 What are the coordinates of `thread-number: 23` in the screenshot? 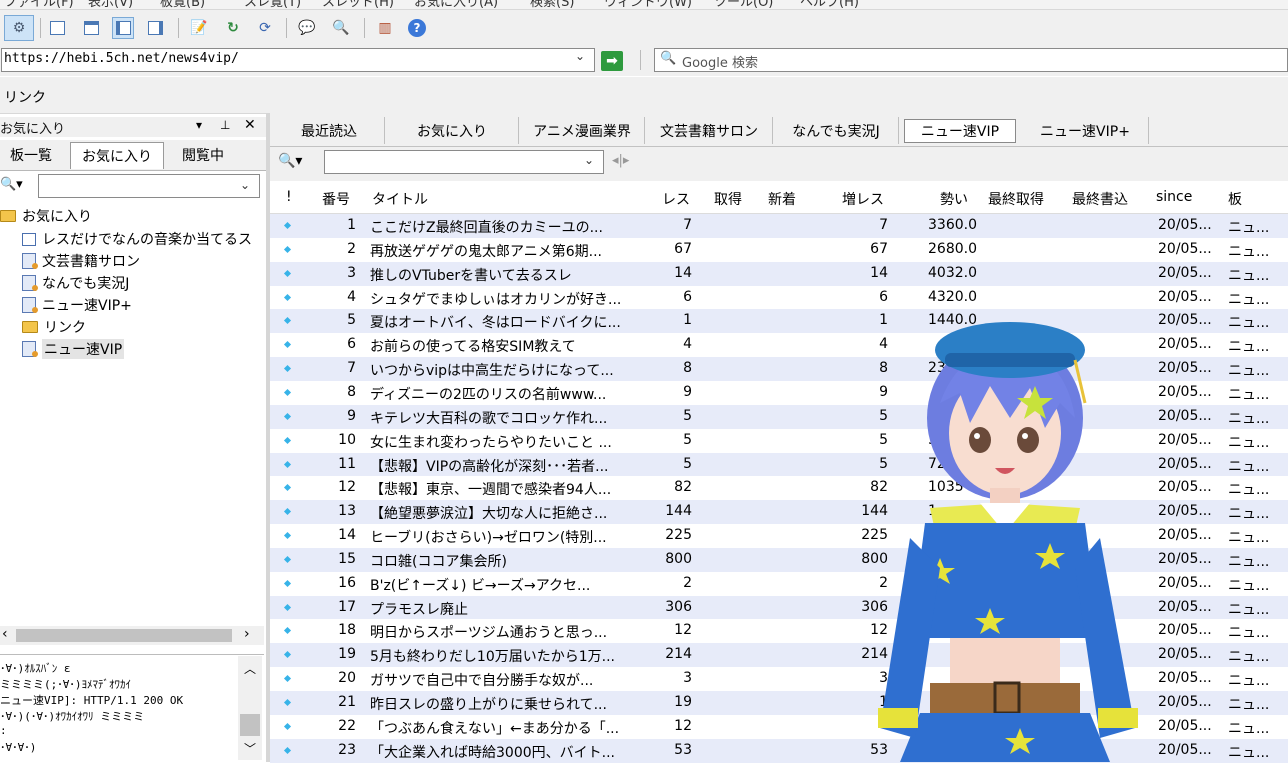 It's located at (347, 749).